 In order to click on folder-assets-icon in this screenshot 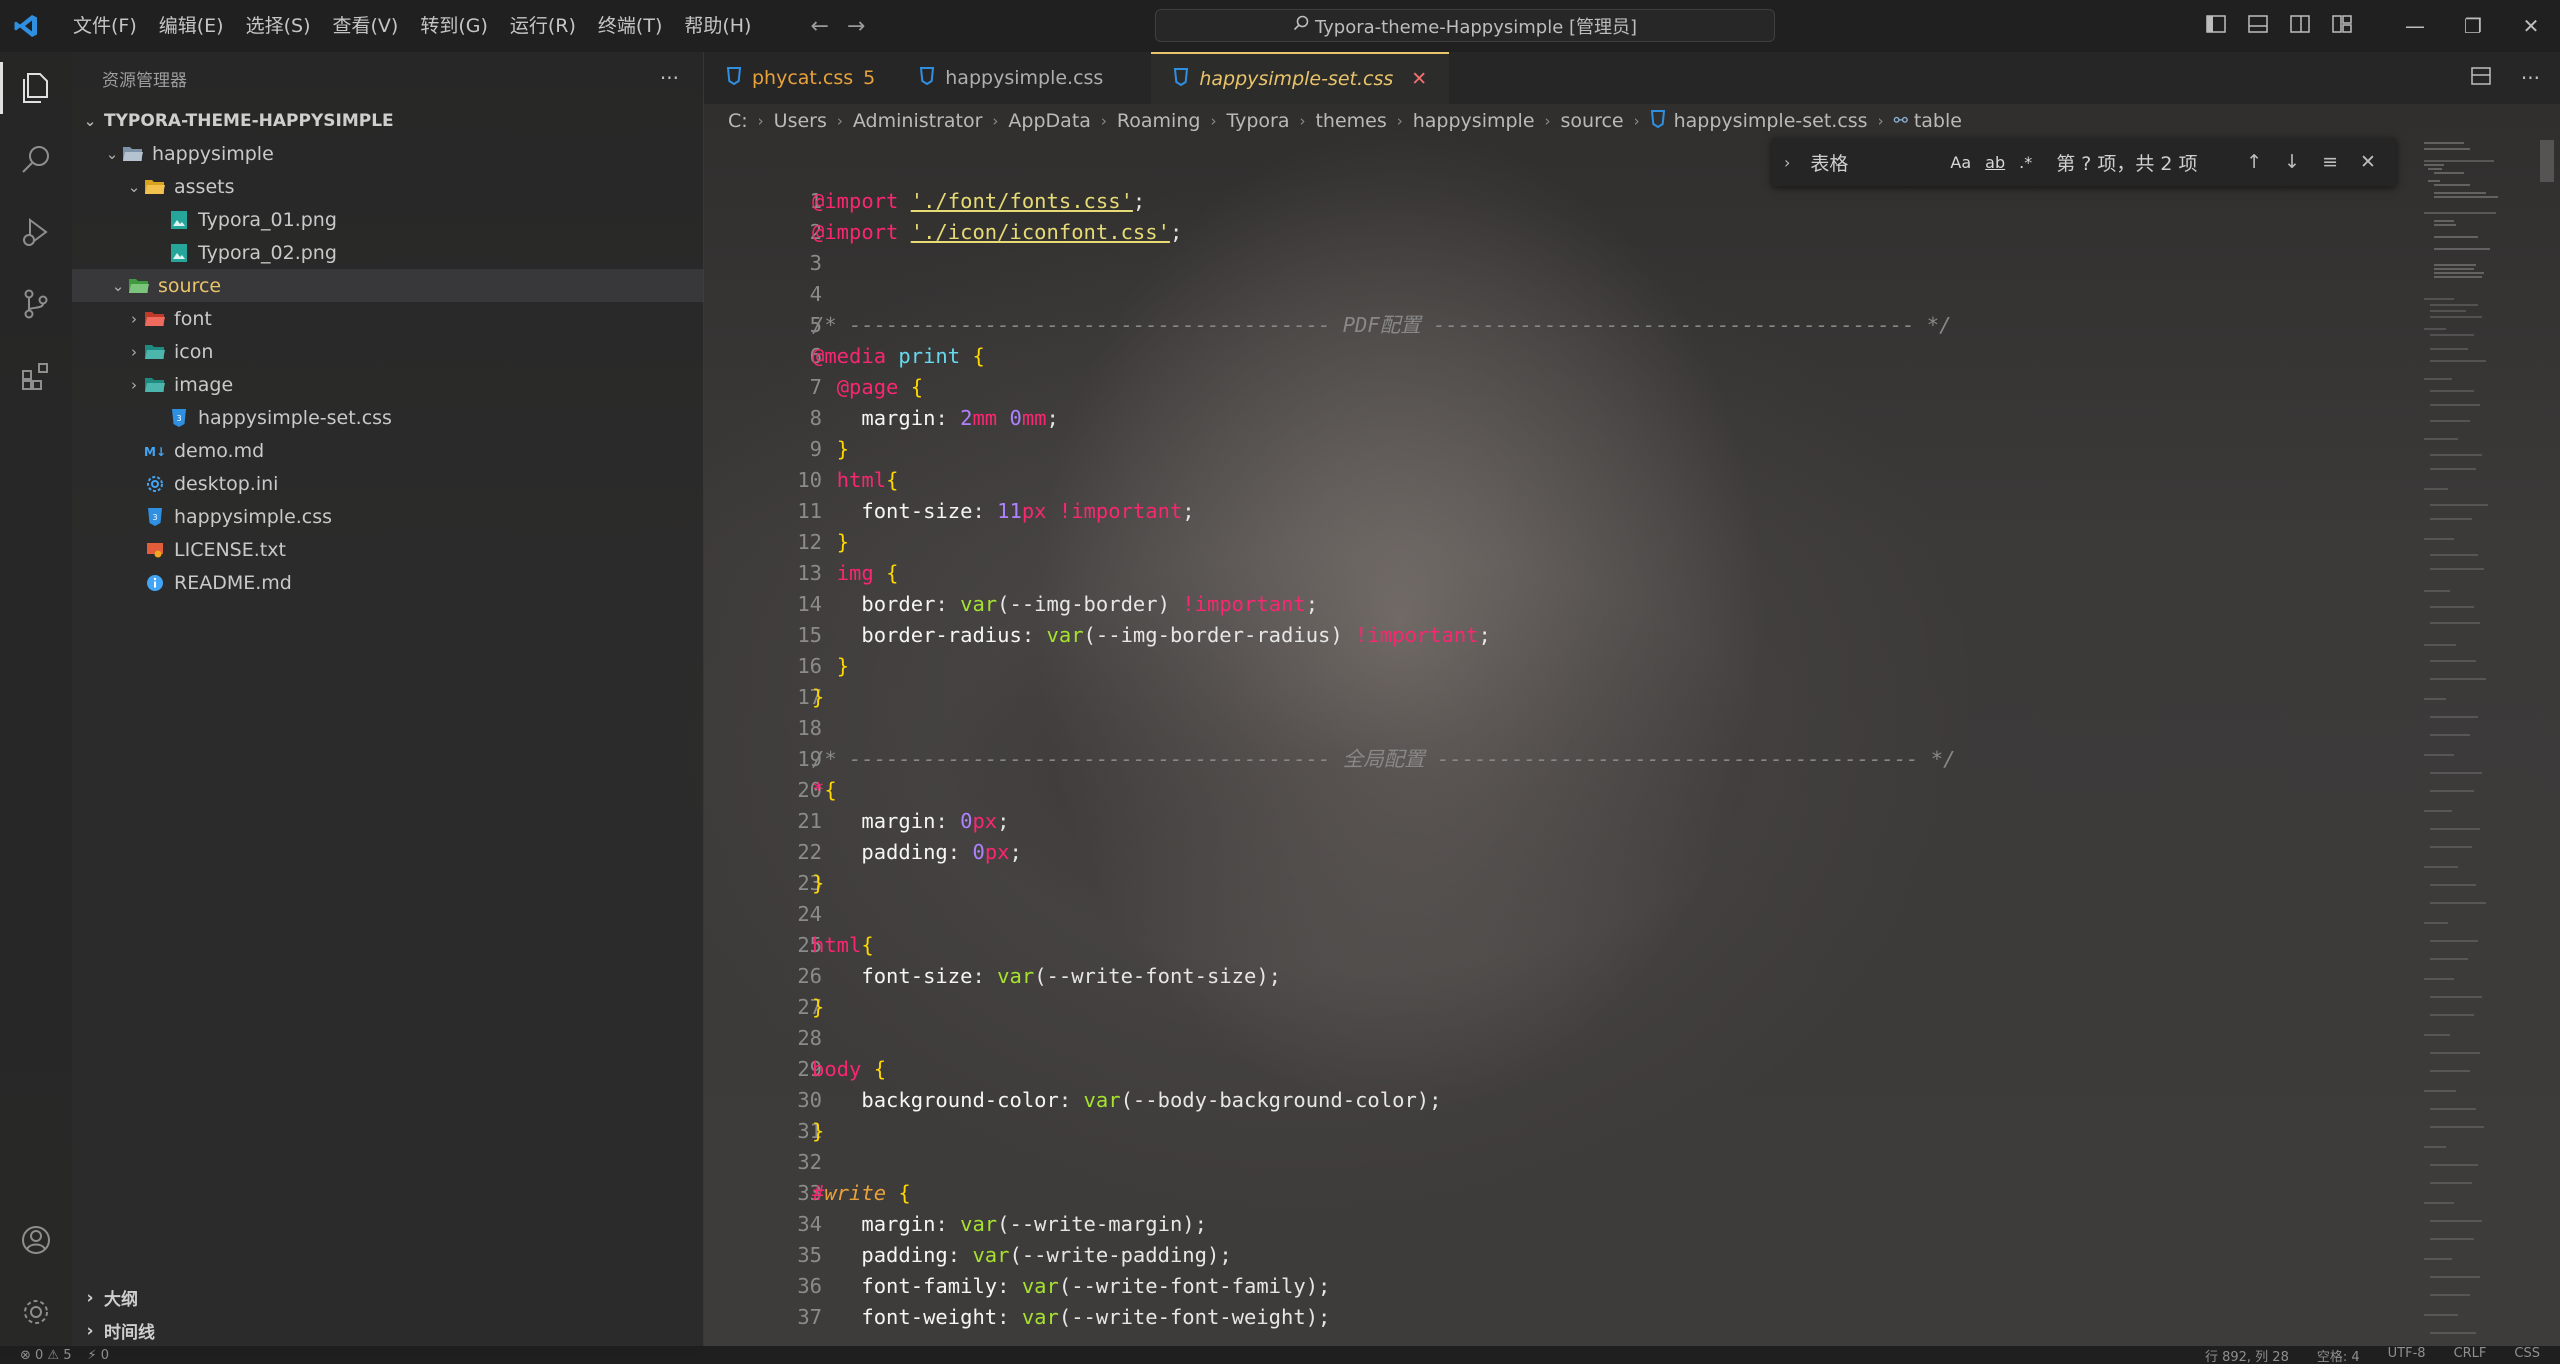, I will do `click(155, 187)`.